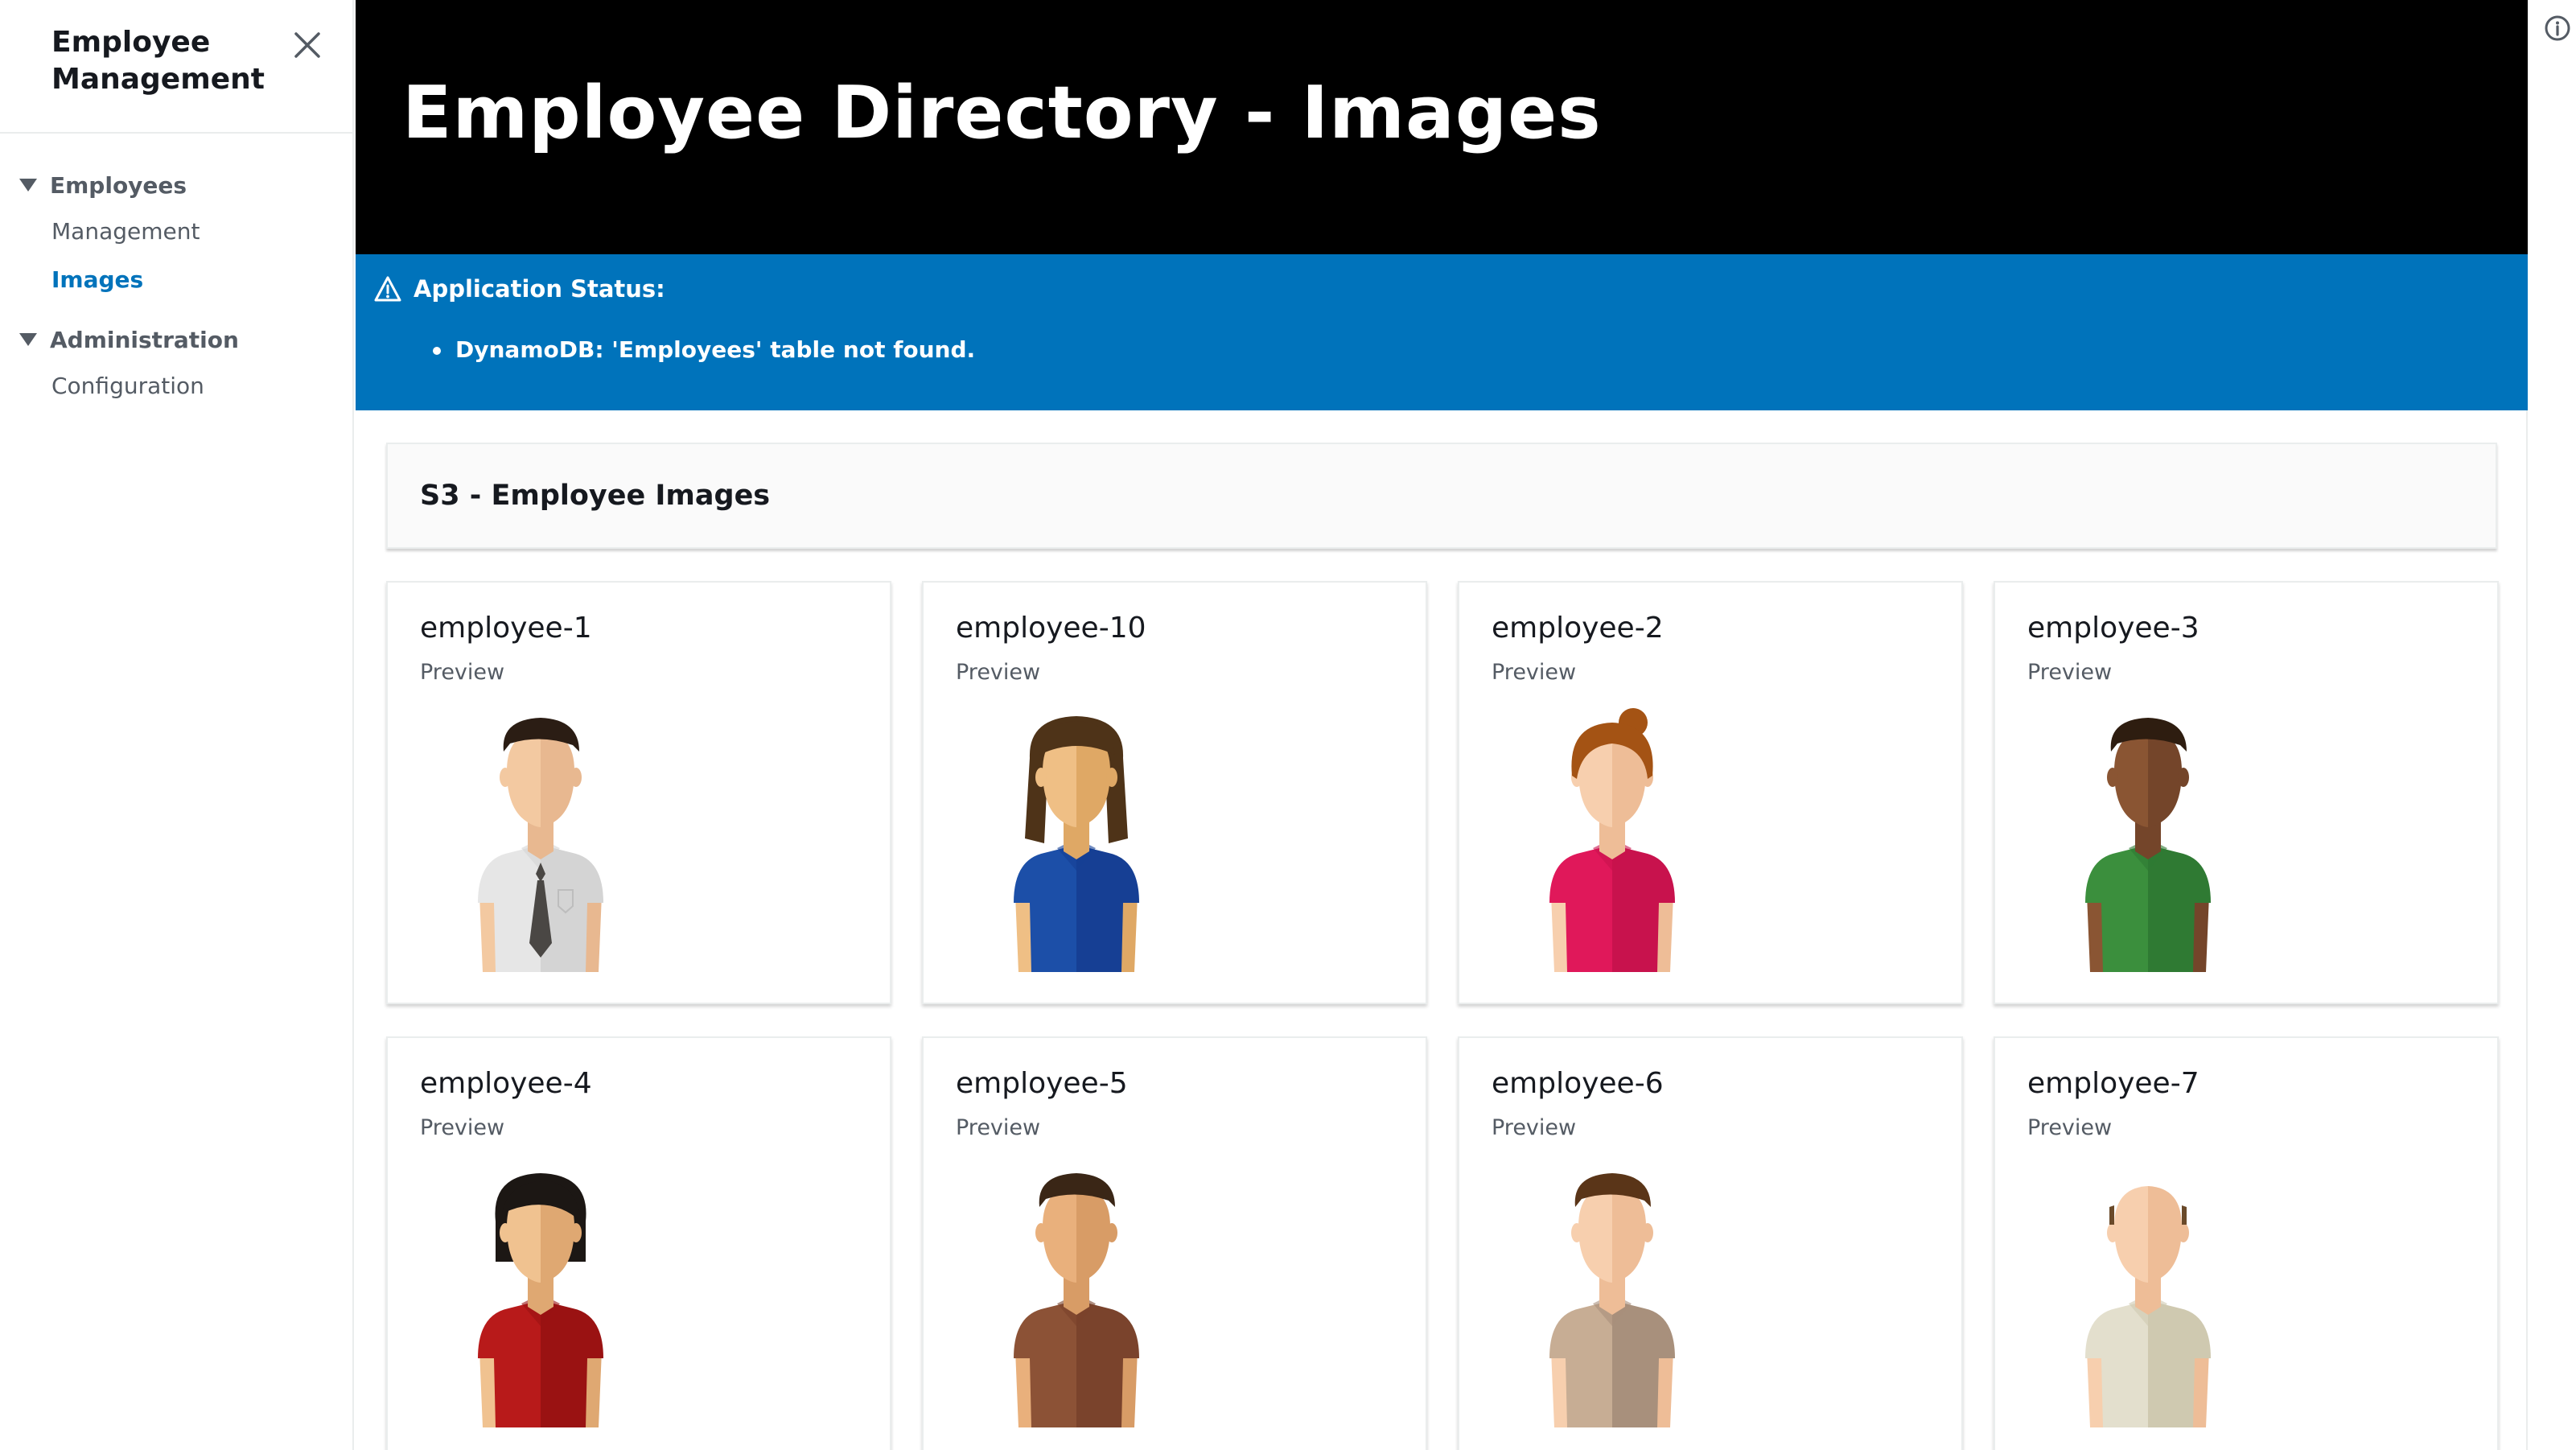  Describe the element at coordinates (387, 289) in the screenshot. I see `warning-icon` at that location.